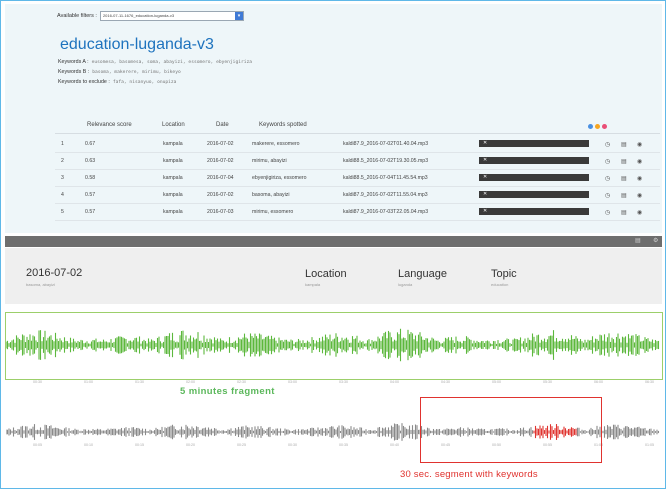 This screenshot has height=489, width=666. I want to click on header-keywords: Keywords spotted, so click(283, 125).